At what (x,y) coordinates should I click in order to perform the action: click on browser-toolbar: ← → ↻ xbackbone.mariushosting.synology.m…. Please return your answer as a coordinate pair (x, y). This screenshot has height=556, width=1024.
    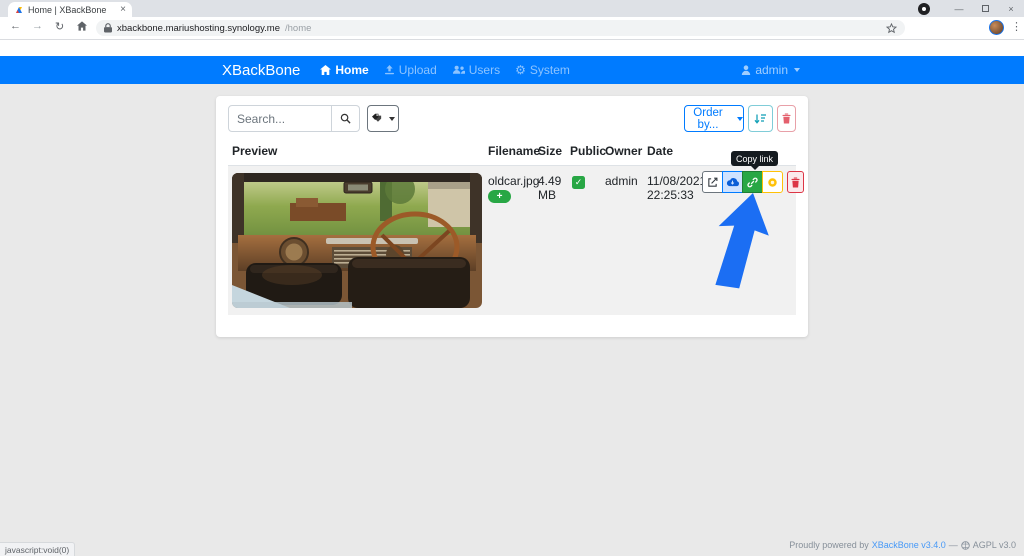
    Looking at the image, I should click on (512, 28).